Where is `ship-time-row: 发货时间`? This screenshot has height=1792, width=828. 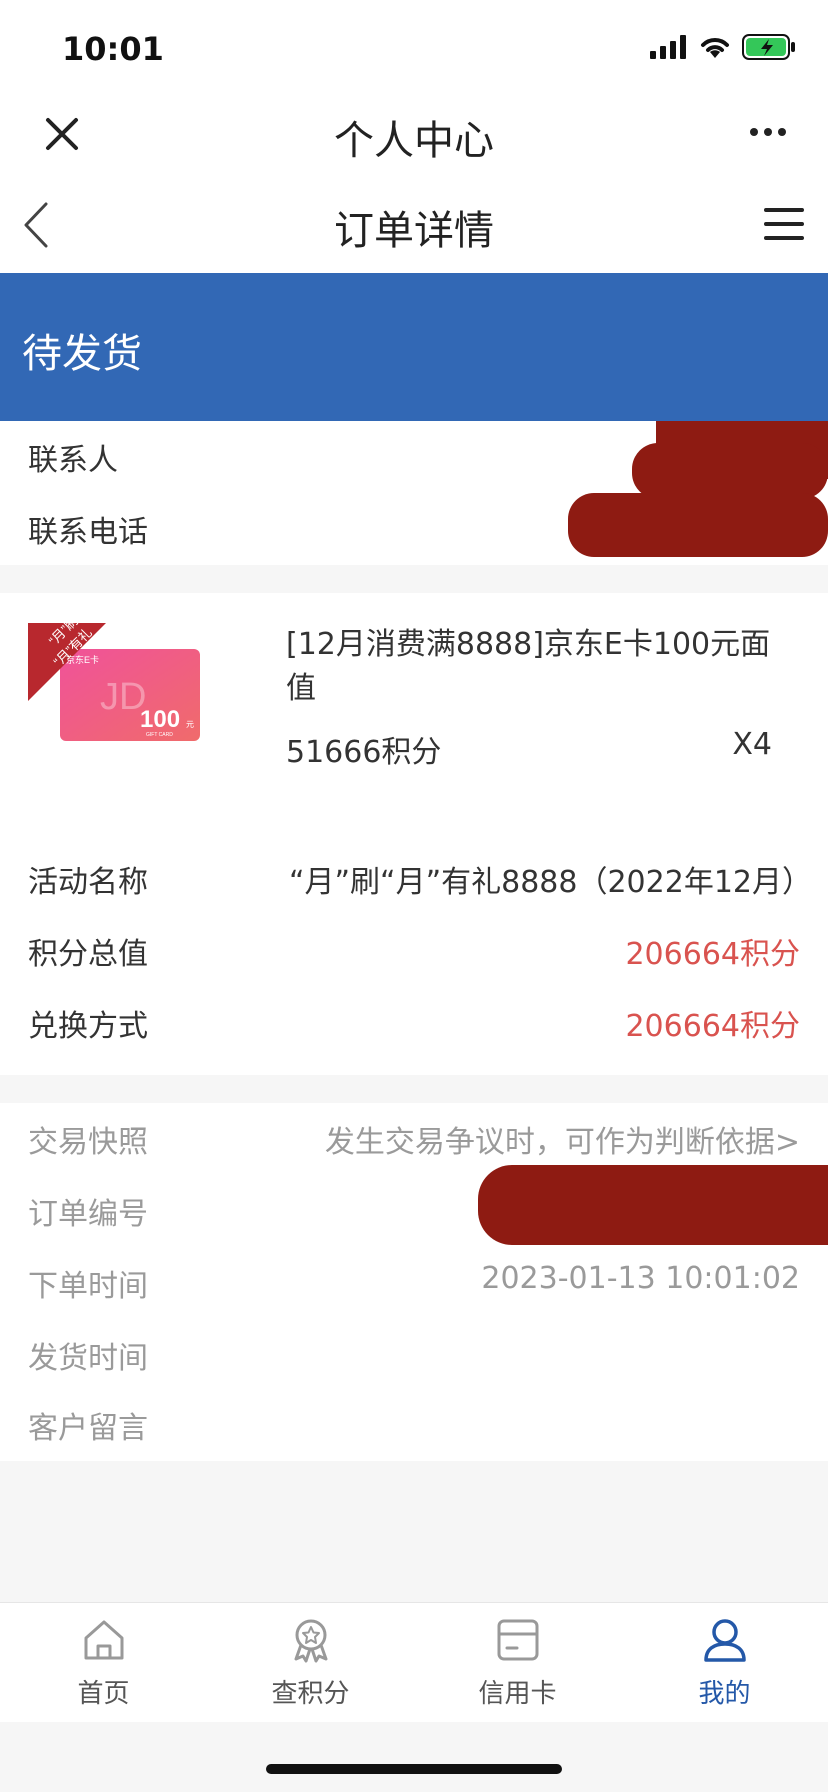
ship-time-row: 发货时间 is located at coordinates (414, 1355).